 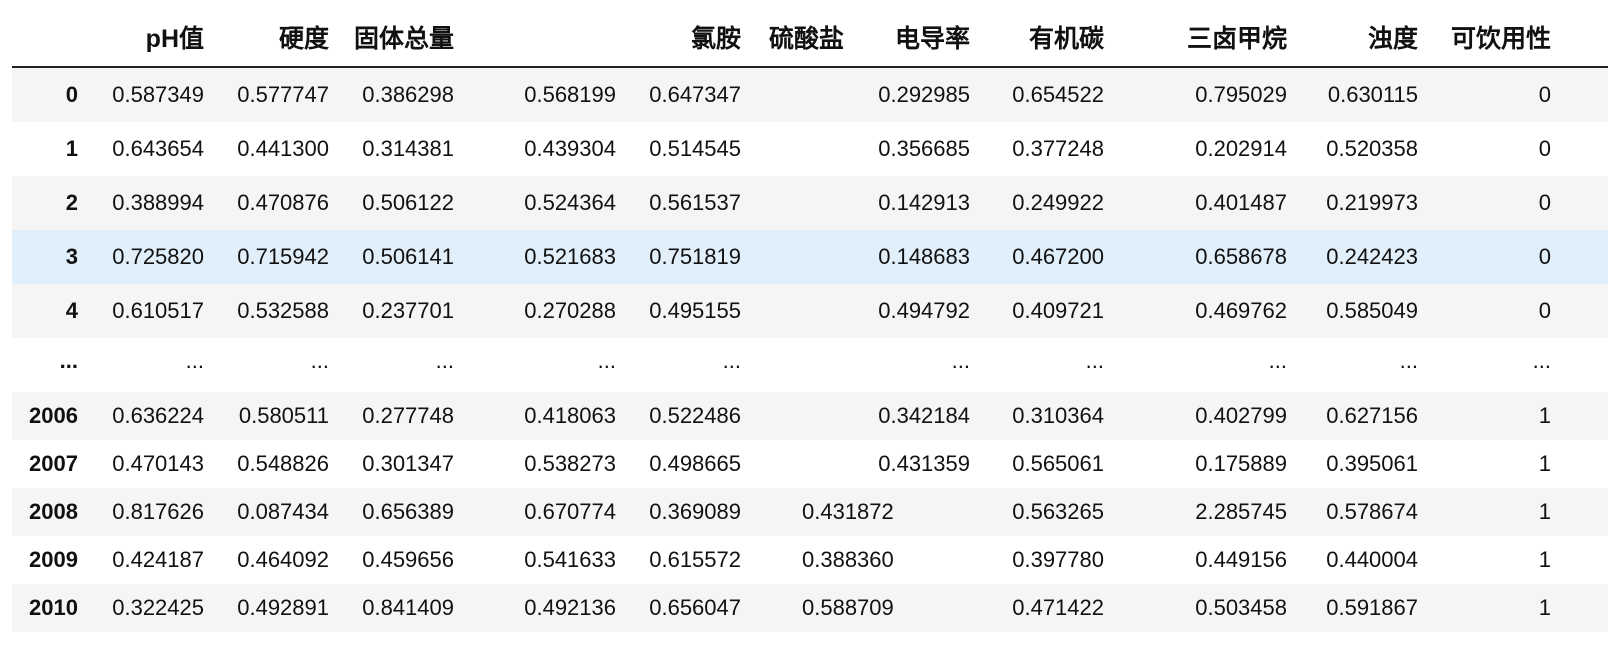 I want to click on table-cell: 0.369089, so click(x=695, y=511).